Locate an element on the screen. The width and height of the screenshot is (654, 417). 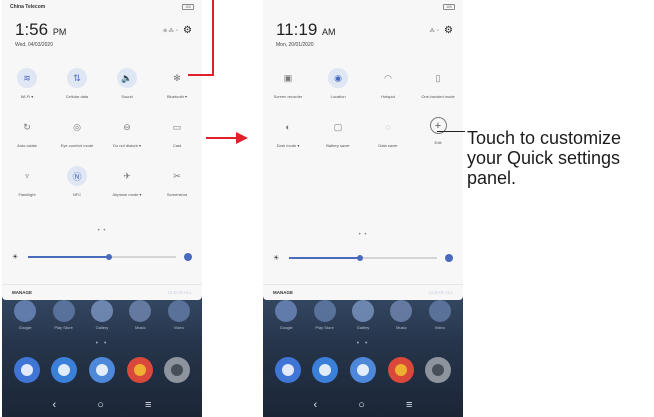
quick-tile-label: Airplane mode ▾ is located at coordinates (127, 194).